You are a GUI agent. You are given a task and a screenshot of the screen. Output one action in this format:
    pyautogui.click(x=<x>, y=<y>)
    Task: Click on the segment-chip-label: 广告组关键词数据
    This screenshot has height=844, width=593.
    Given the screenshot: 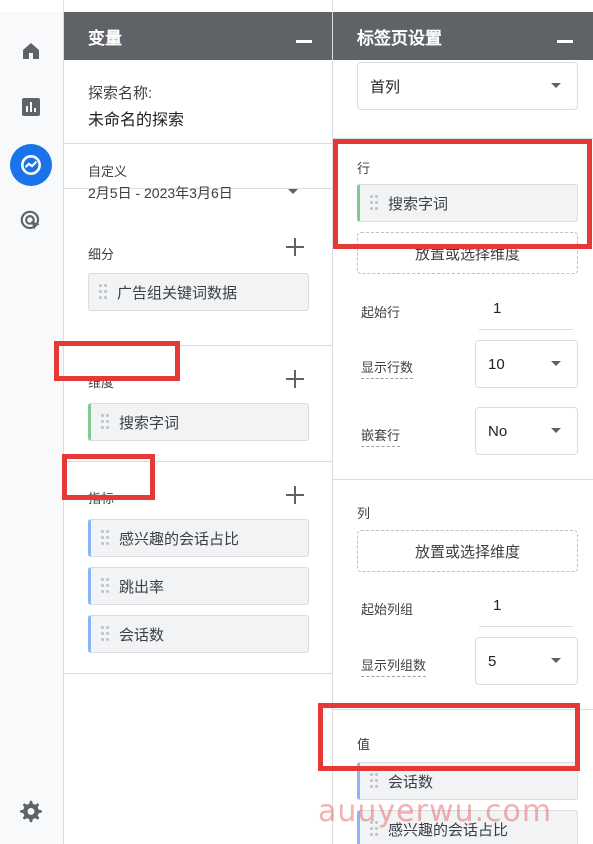 What is the action you would take?
    pyautogui.click(x=177, y=293)
    